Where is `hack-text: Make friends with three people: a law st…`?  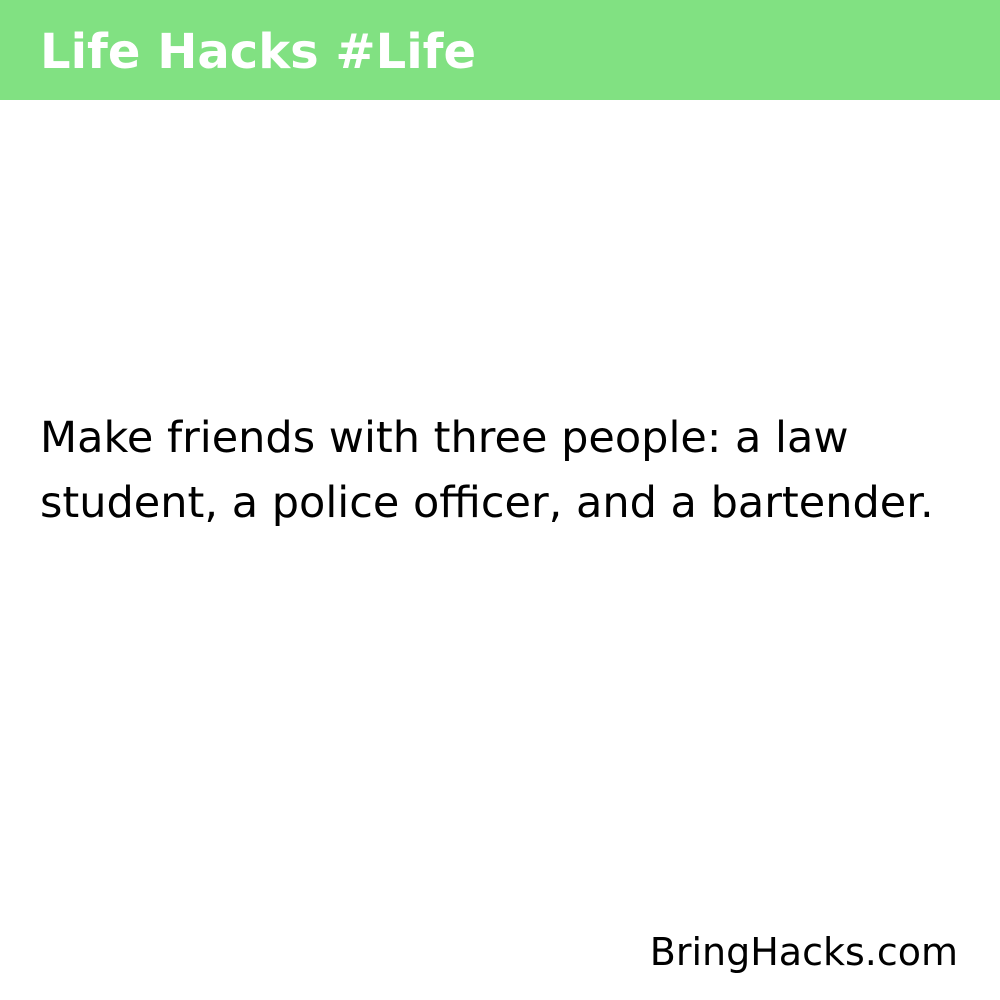
hack-text: Make friends with three people: a law st… is located at coordinates (487, 470).